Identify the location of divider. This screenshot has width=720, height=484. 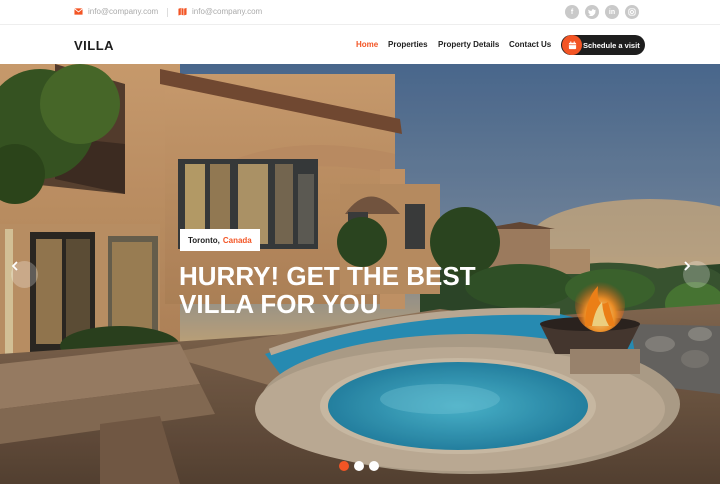
(167, 12).